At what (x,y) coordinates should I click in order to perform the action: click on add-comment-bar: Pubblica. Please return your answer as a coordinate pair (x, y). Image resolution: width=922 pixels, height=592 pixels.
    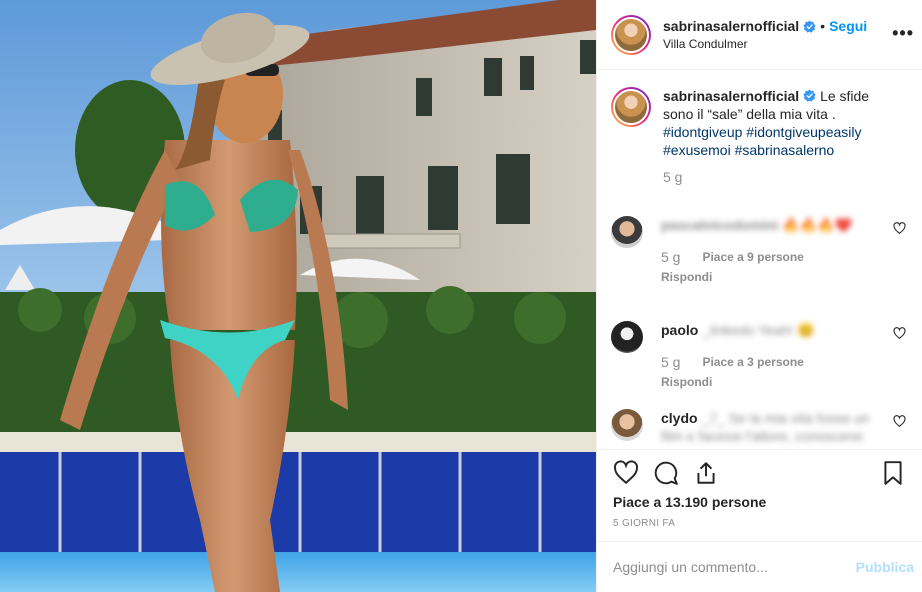
    Looking at the image, I should click on (759, 566).